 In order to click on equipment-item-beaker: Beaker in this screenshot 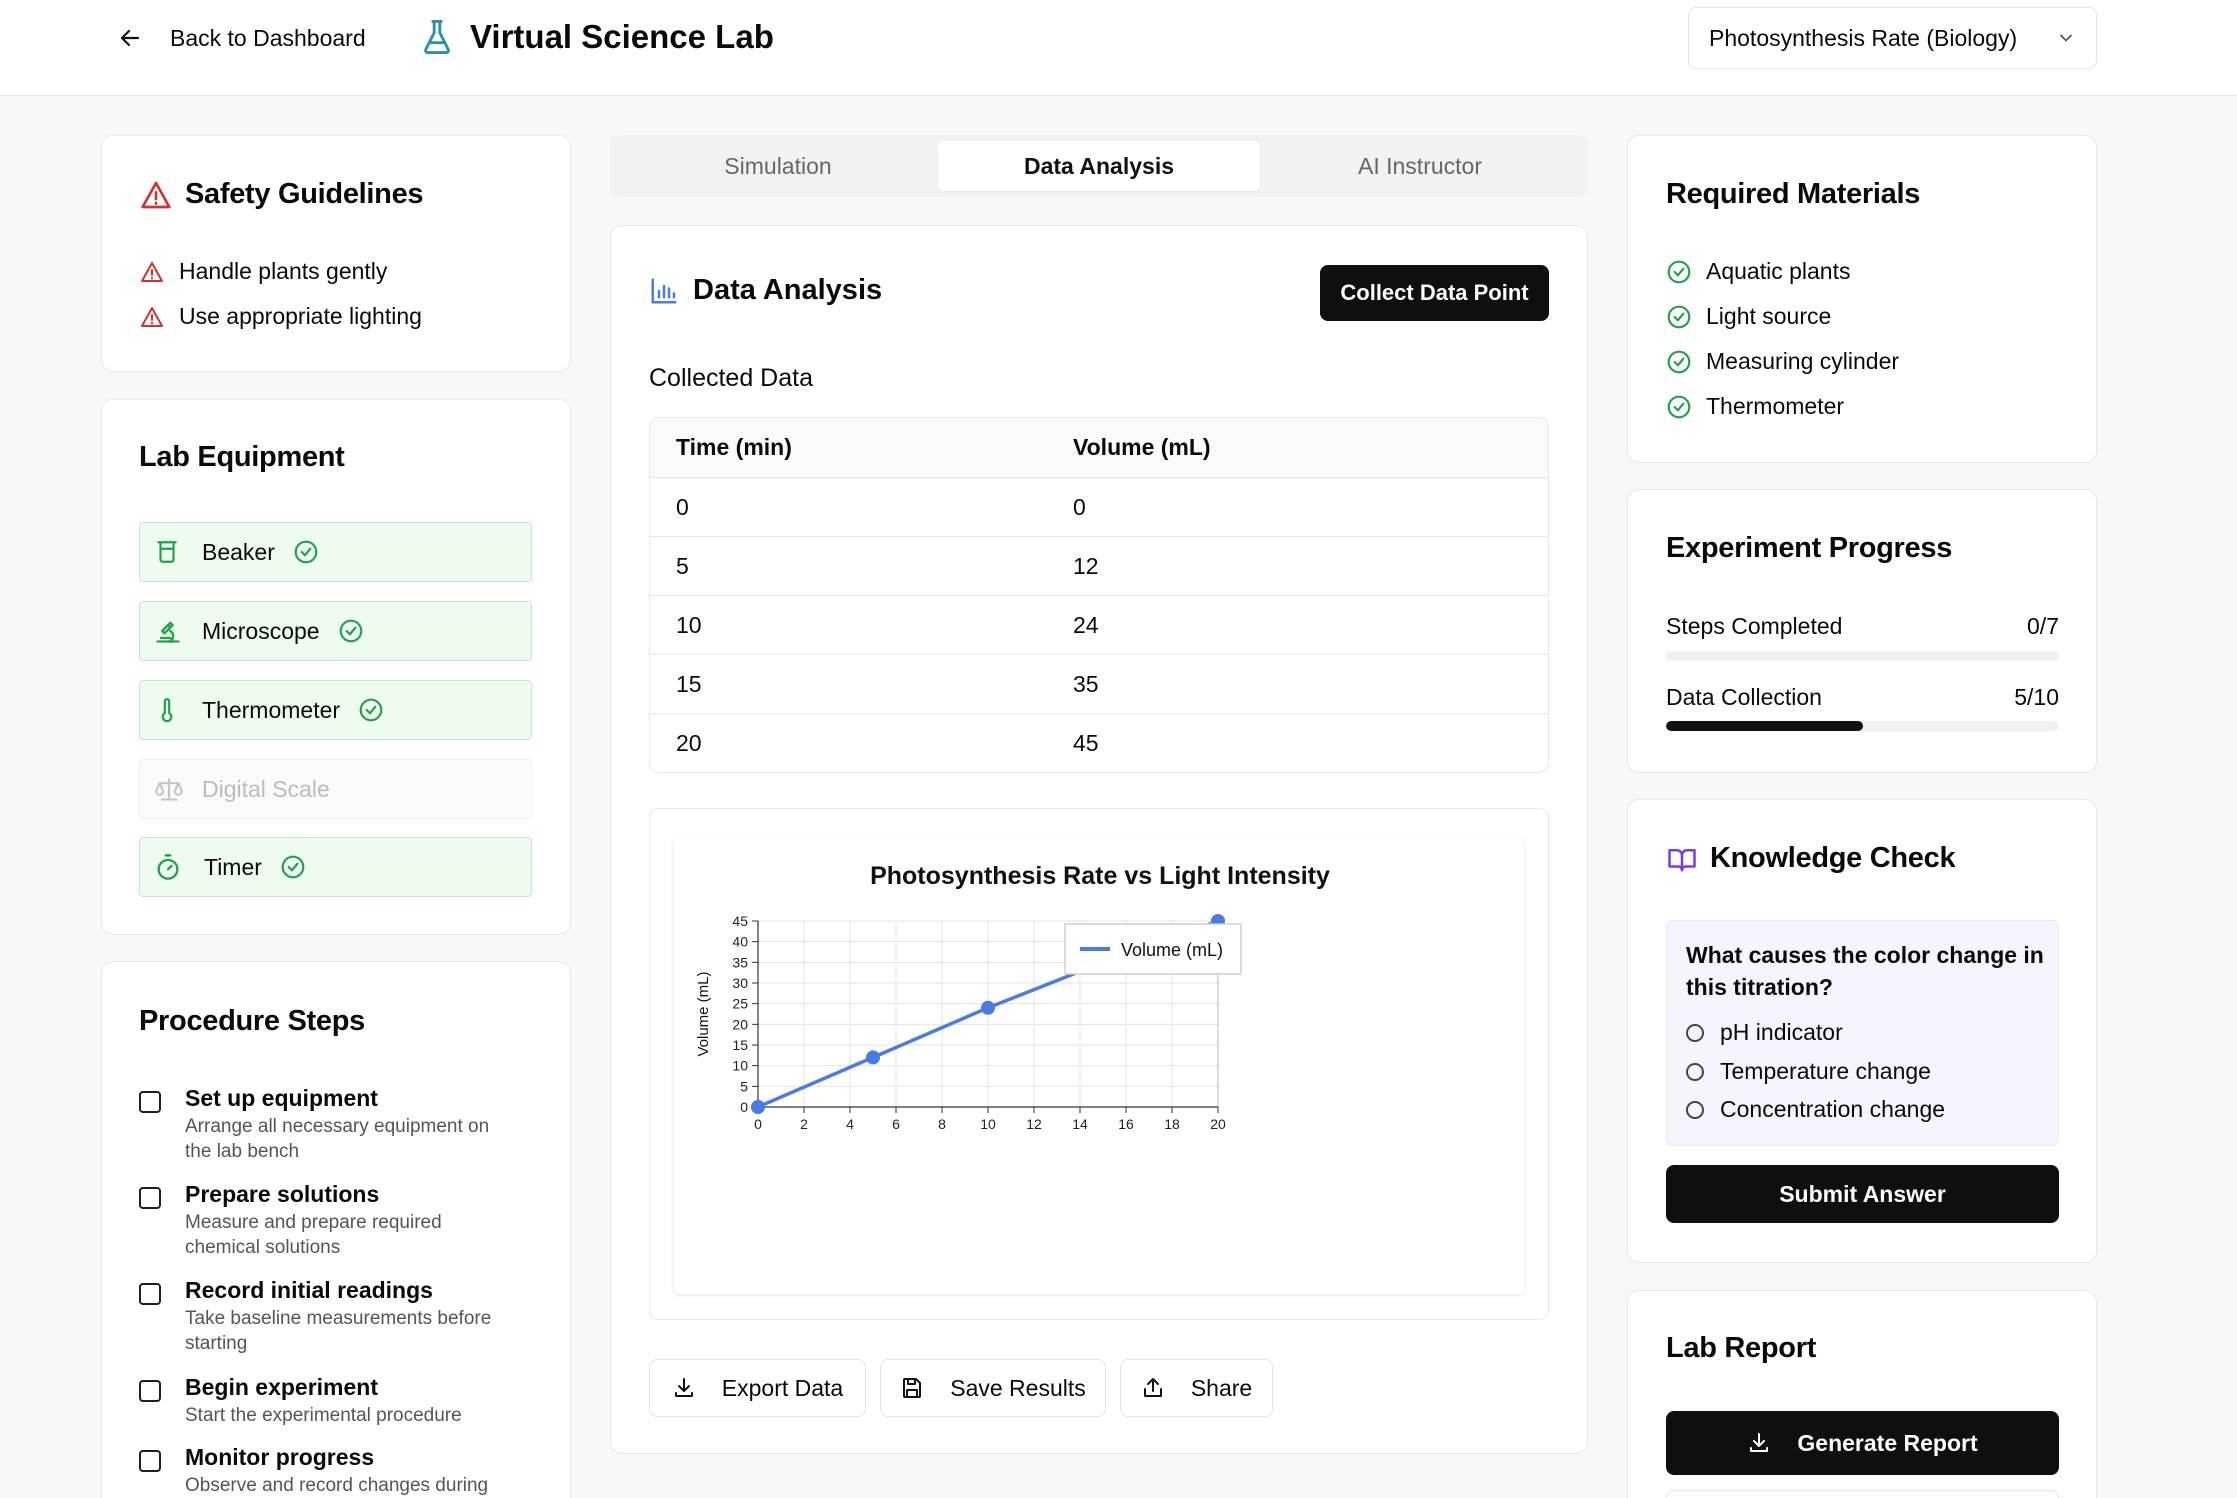, I will do `click(335, 552)`.